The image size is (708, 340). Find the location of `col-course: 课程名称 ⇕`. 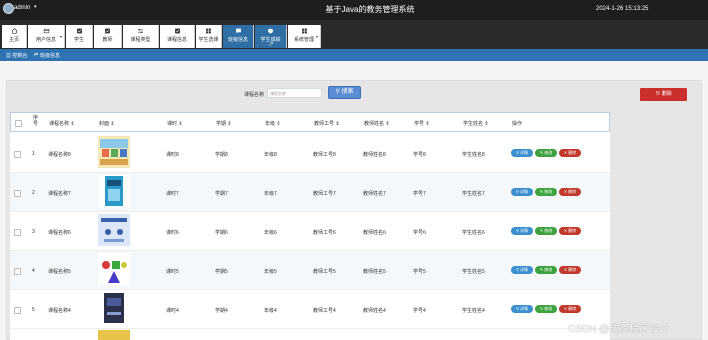

col-course: 课程名称 ⇕ is located at coordinates (62, 123).